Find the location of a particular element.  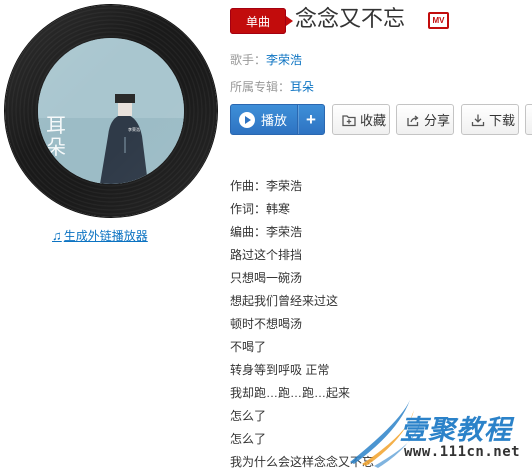

play-button-group: 播放 + is located at coordinates (277, 119).